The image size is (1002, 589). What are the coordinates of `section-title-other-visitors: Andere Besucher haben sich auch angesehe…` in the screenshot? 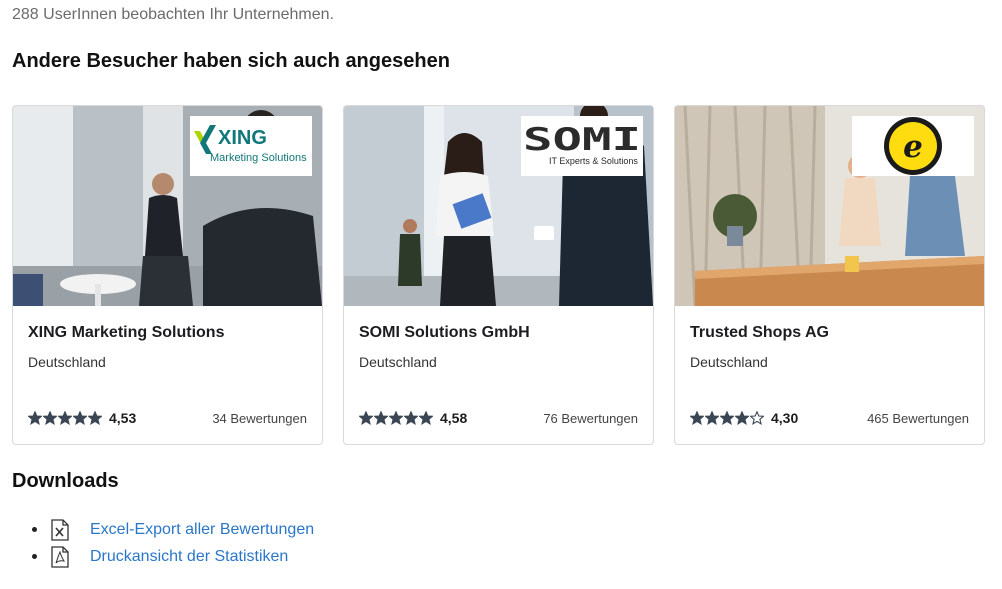 It's located at (231, 61).